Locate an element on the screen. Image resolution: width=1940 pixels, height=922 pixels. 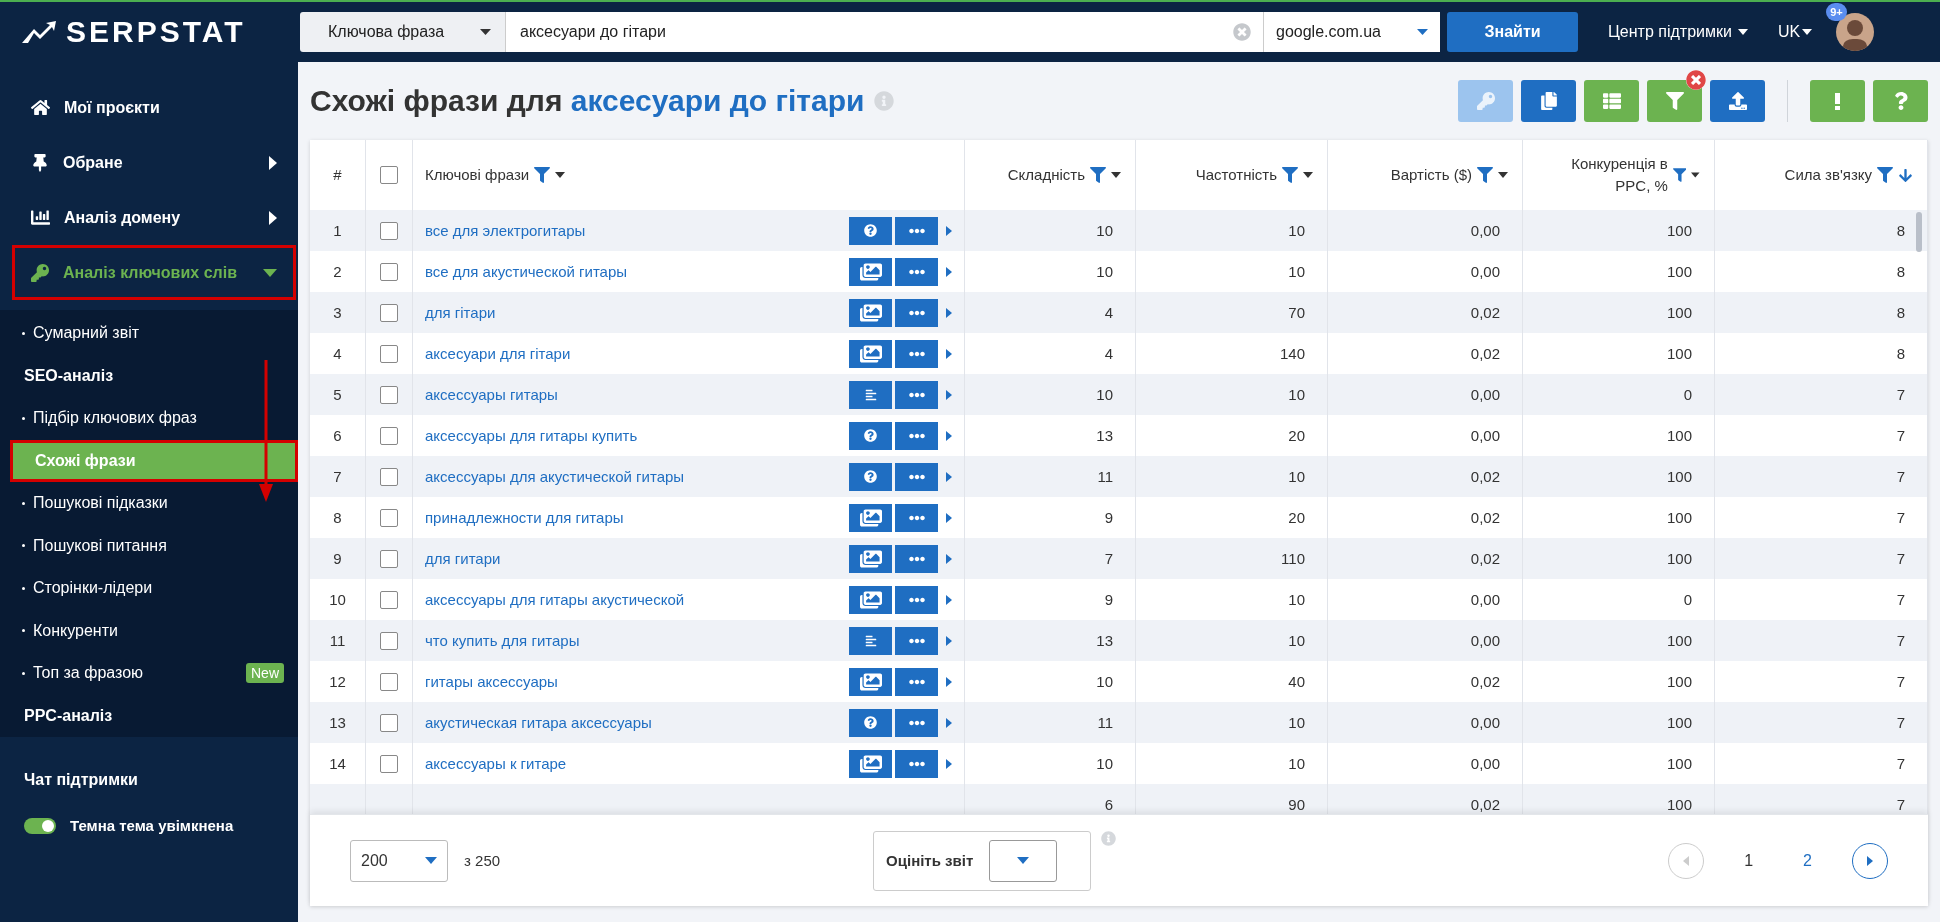
column-header: Ключові фрази is located at coordinates (477, 175).